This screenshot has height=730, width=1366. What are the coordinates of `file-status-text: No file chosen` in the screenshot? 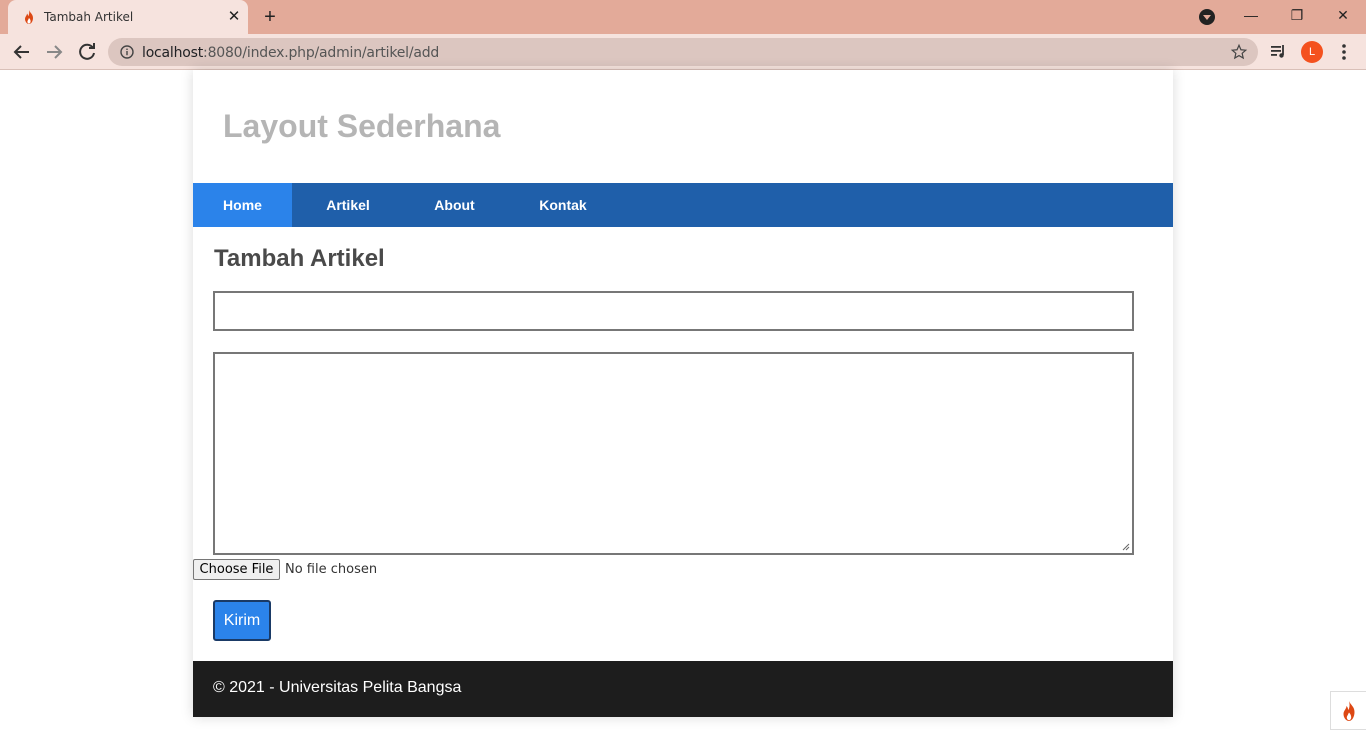 It's located at (331, 569).